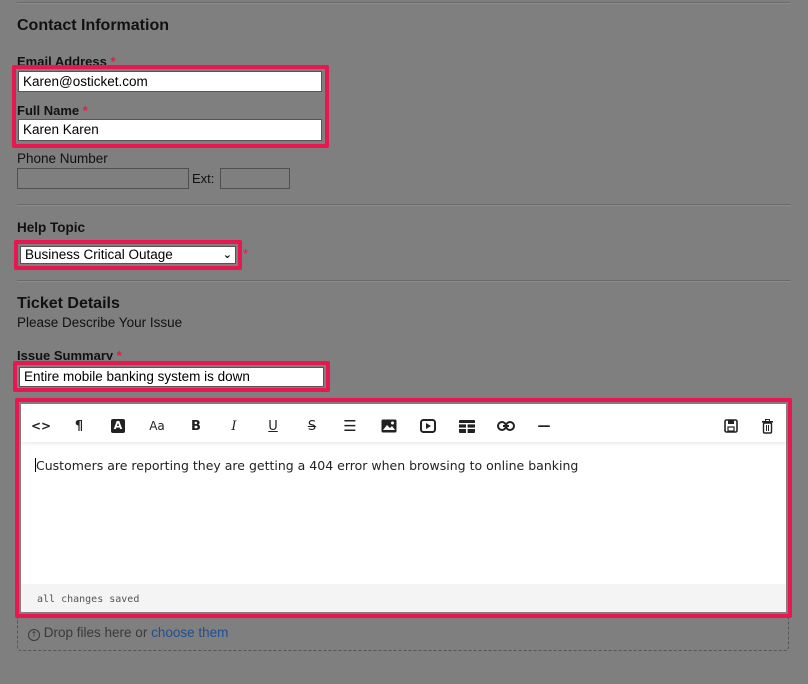 This screenshot has height=684, width=808. Describe the element at coordinates (118, 426) in the screenshot. I see `text-color-icon: A` at that location.